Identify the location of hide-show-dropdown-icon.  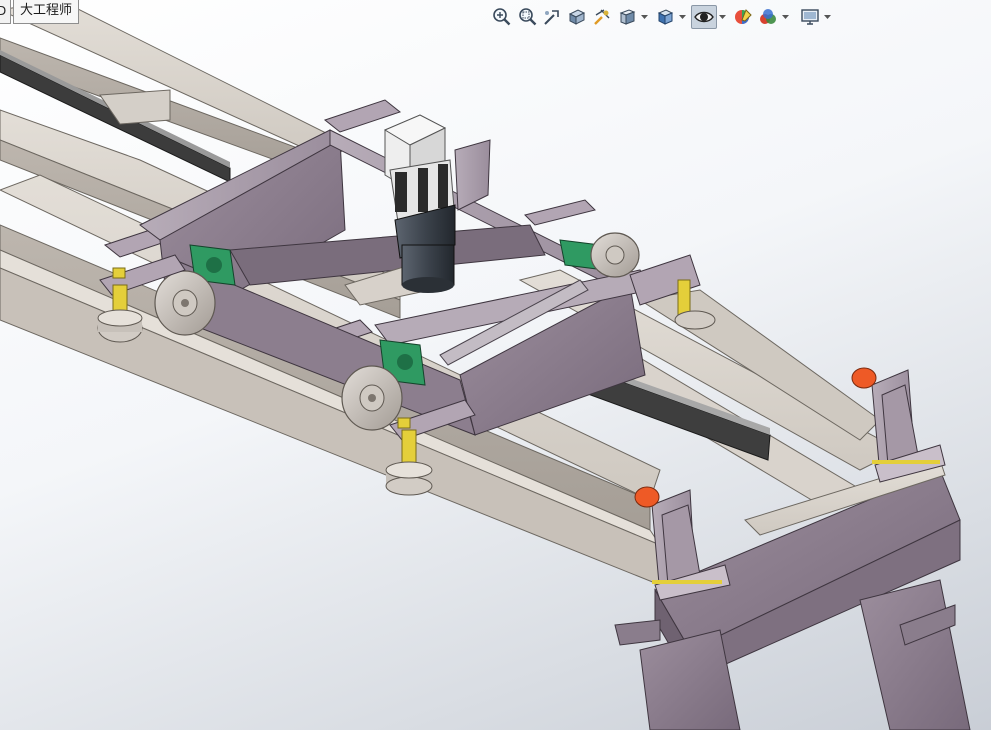
(722, 17).